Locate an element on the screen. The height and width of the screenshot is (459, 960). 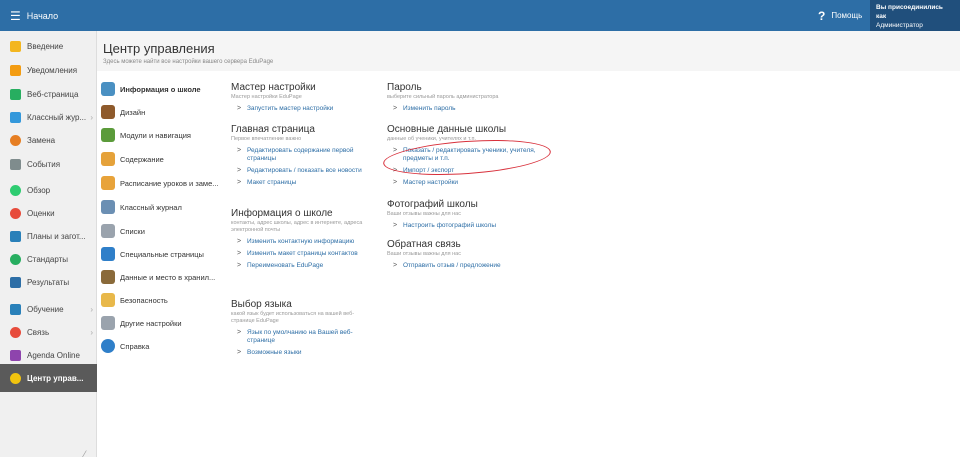
sidebar-item-overview: Обзор is located at coordinates (48, 190).